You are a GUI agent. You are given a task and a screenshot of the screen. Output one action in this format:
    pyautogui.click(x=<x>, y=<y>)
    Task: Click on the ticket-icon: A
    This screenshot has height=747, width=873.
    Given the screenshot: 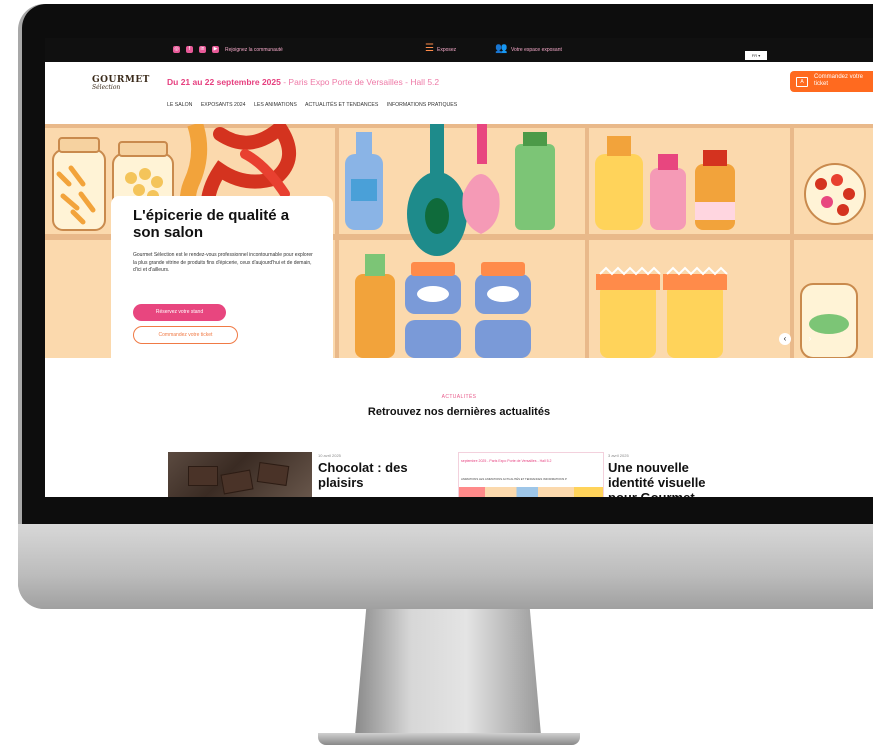 What is the action you would take?
    pyautogui.click(x=802, y=82)
    